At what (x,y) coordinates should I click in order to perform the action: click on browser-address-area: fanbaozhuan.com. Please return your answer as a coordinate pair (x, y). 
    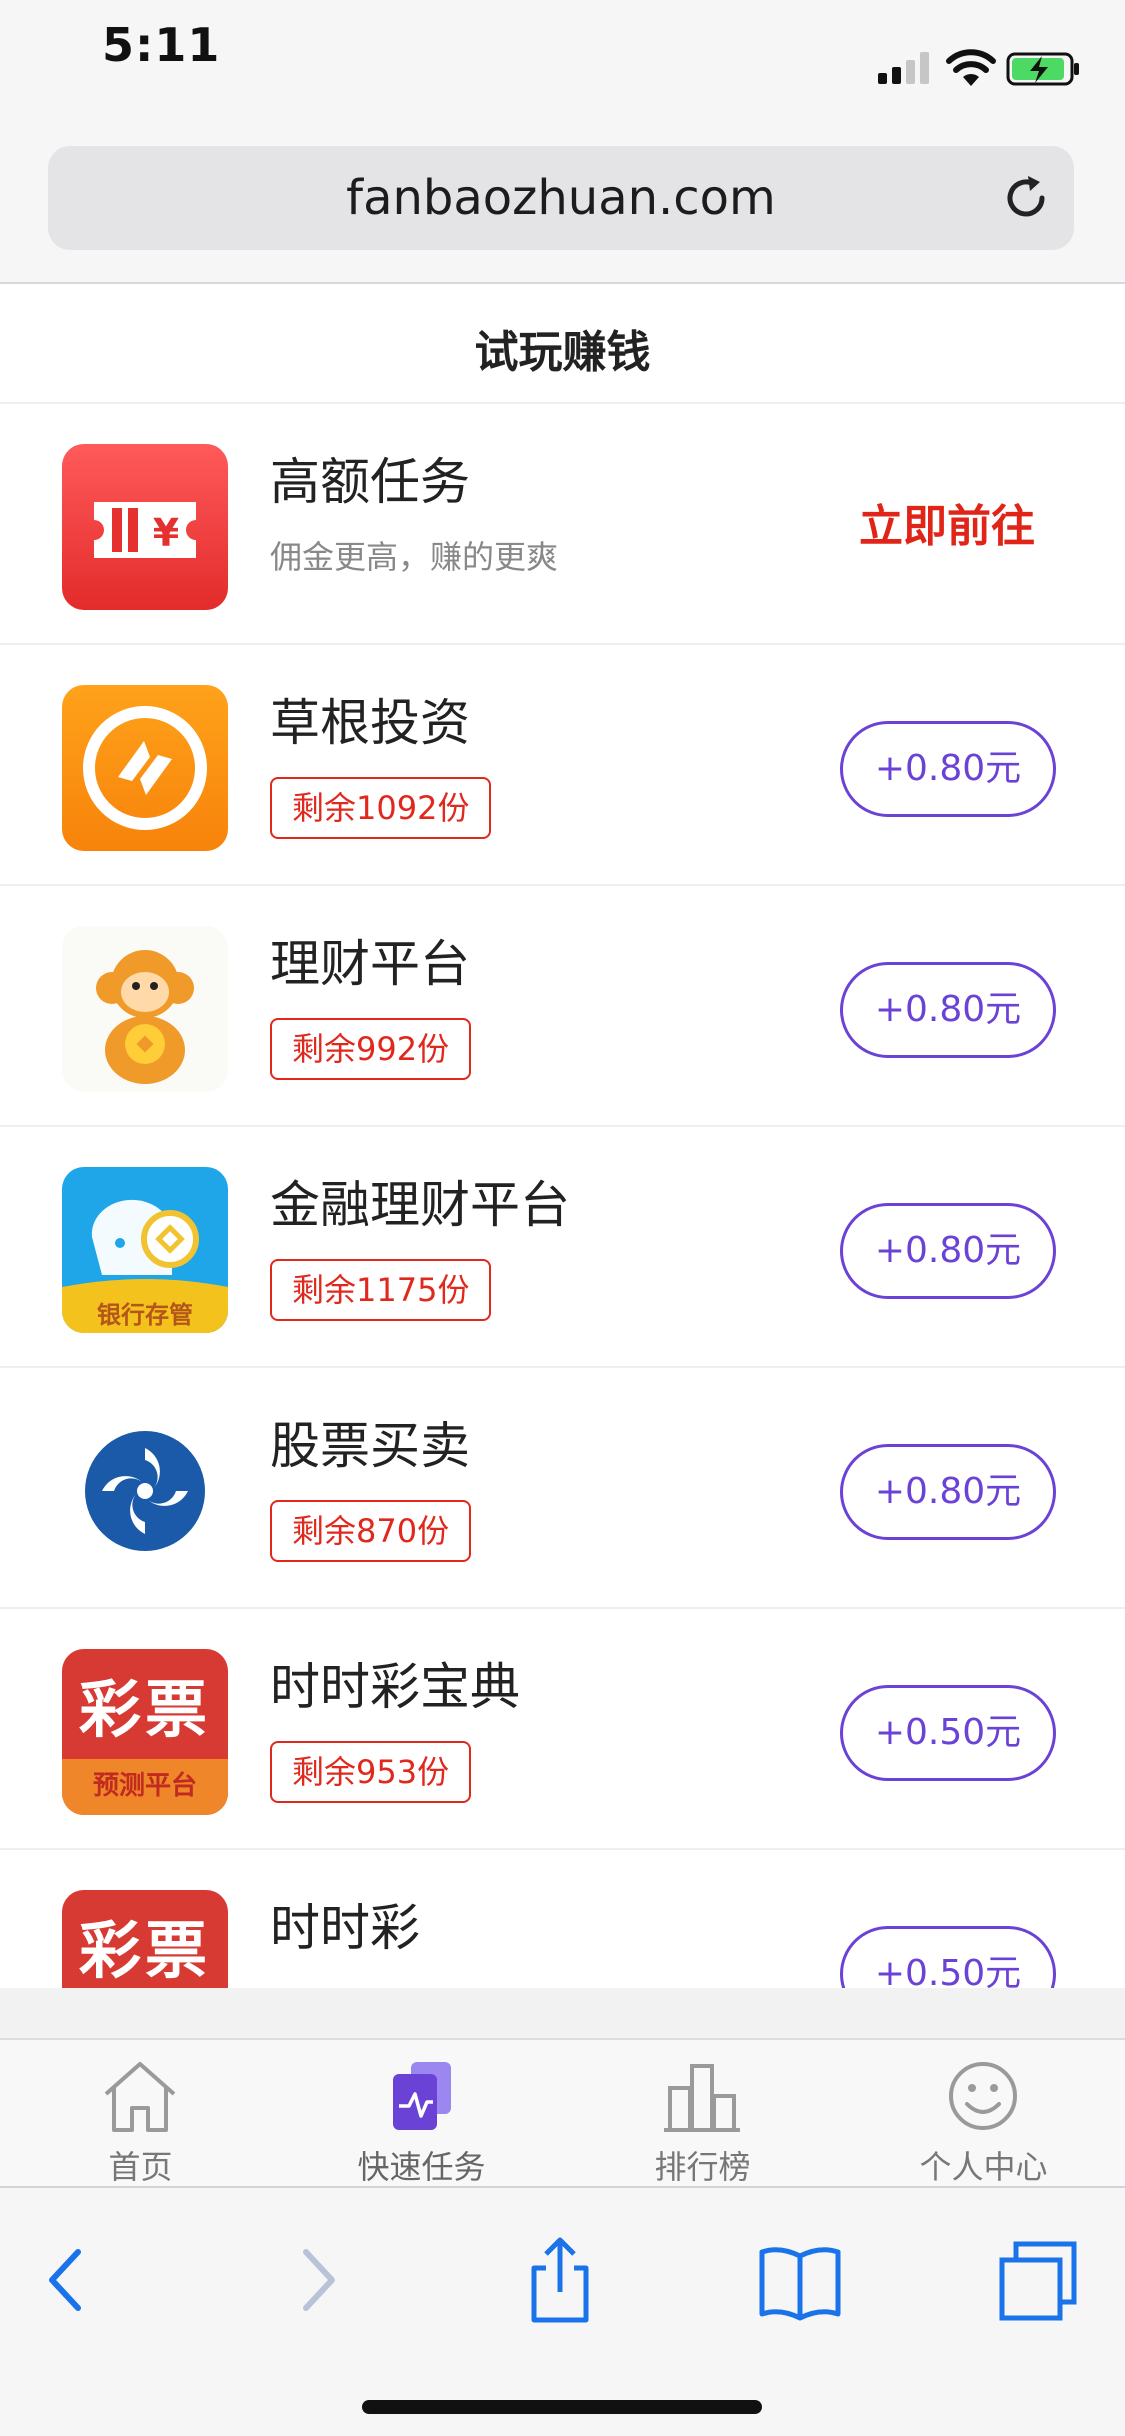
    Looking at the image, I should click on (562, 208).